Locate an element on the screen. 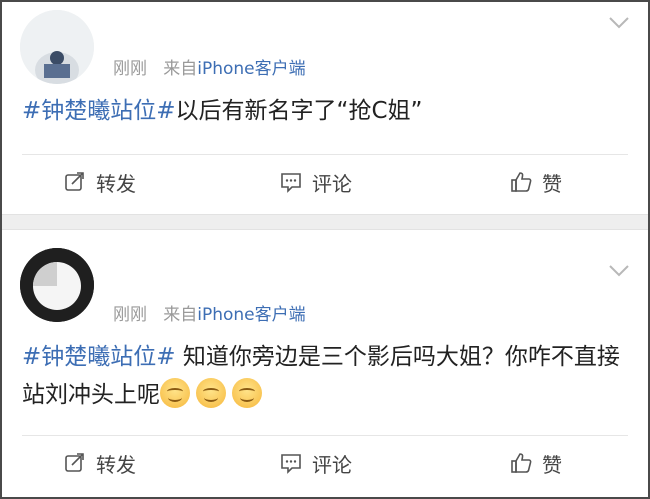 This screenshot has width=650, height=499. emoji-list is located at coordinates (214, 393).